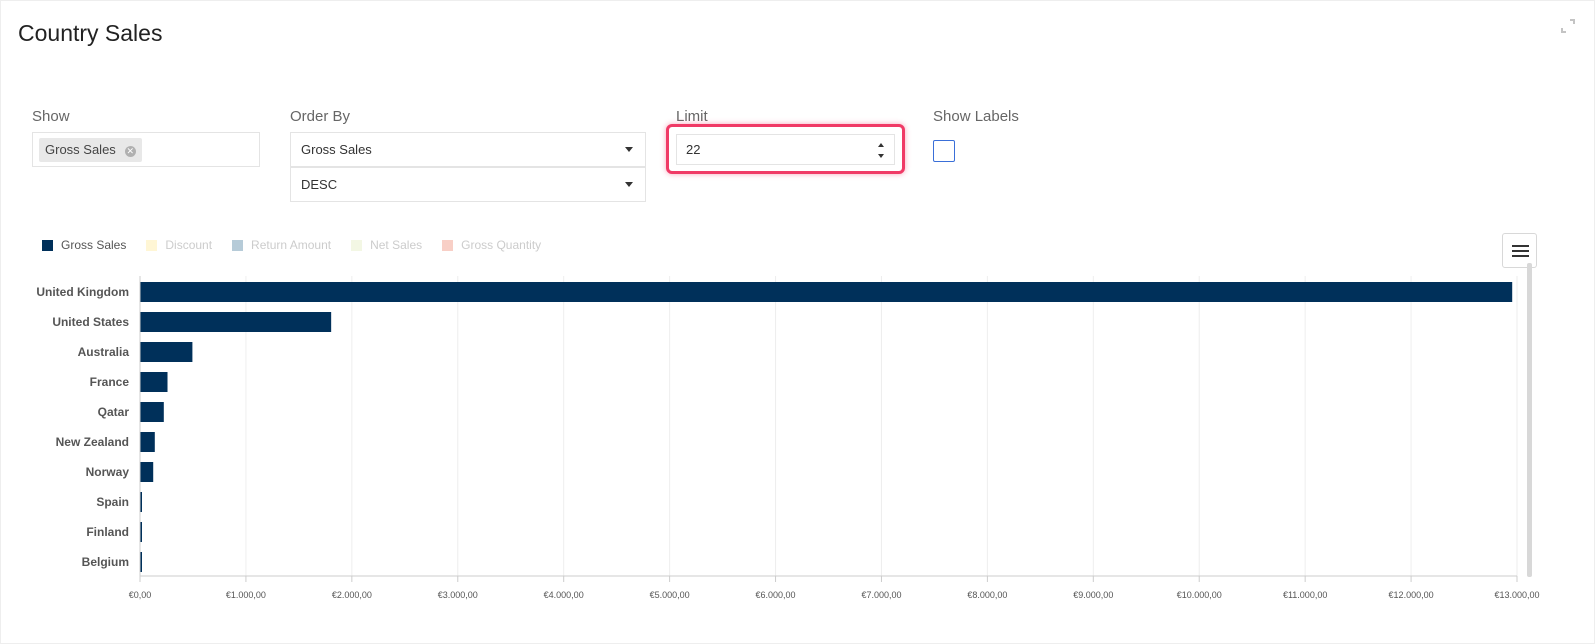 This screenshot has width=1595, height=644. Describe the element at coordinates (881, 145) in the screenshot. I see `increment-icon` at that location.